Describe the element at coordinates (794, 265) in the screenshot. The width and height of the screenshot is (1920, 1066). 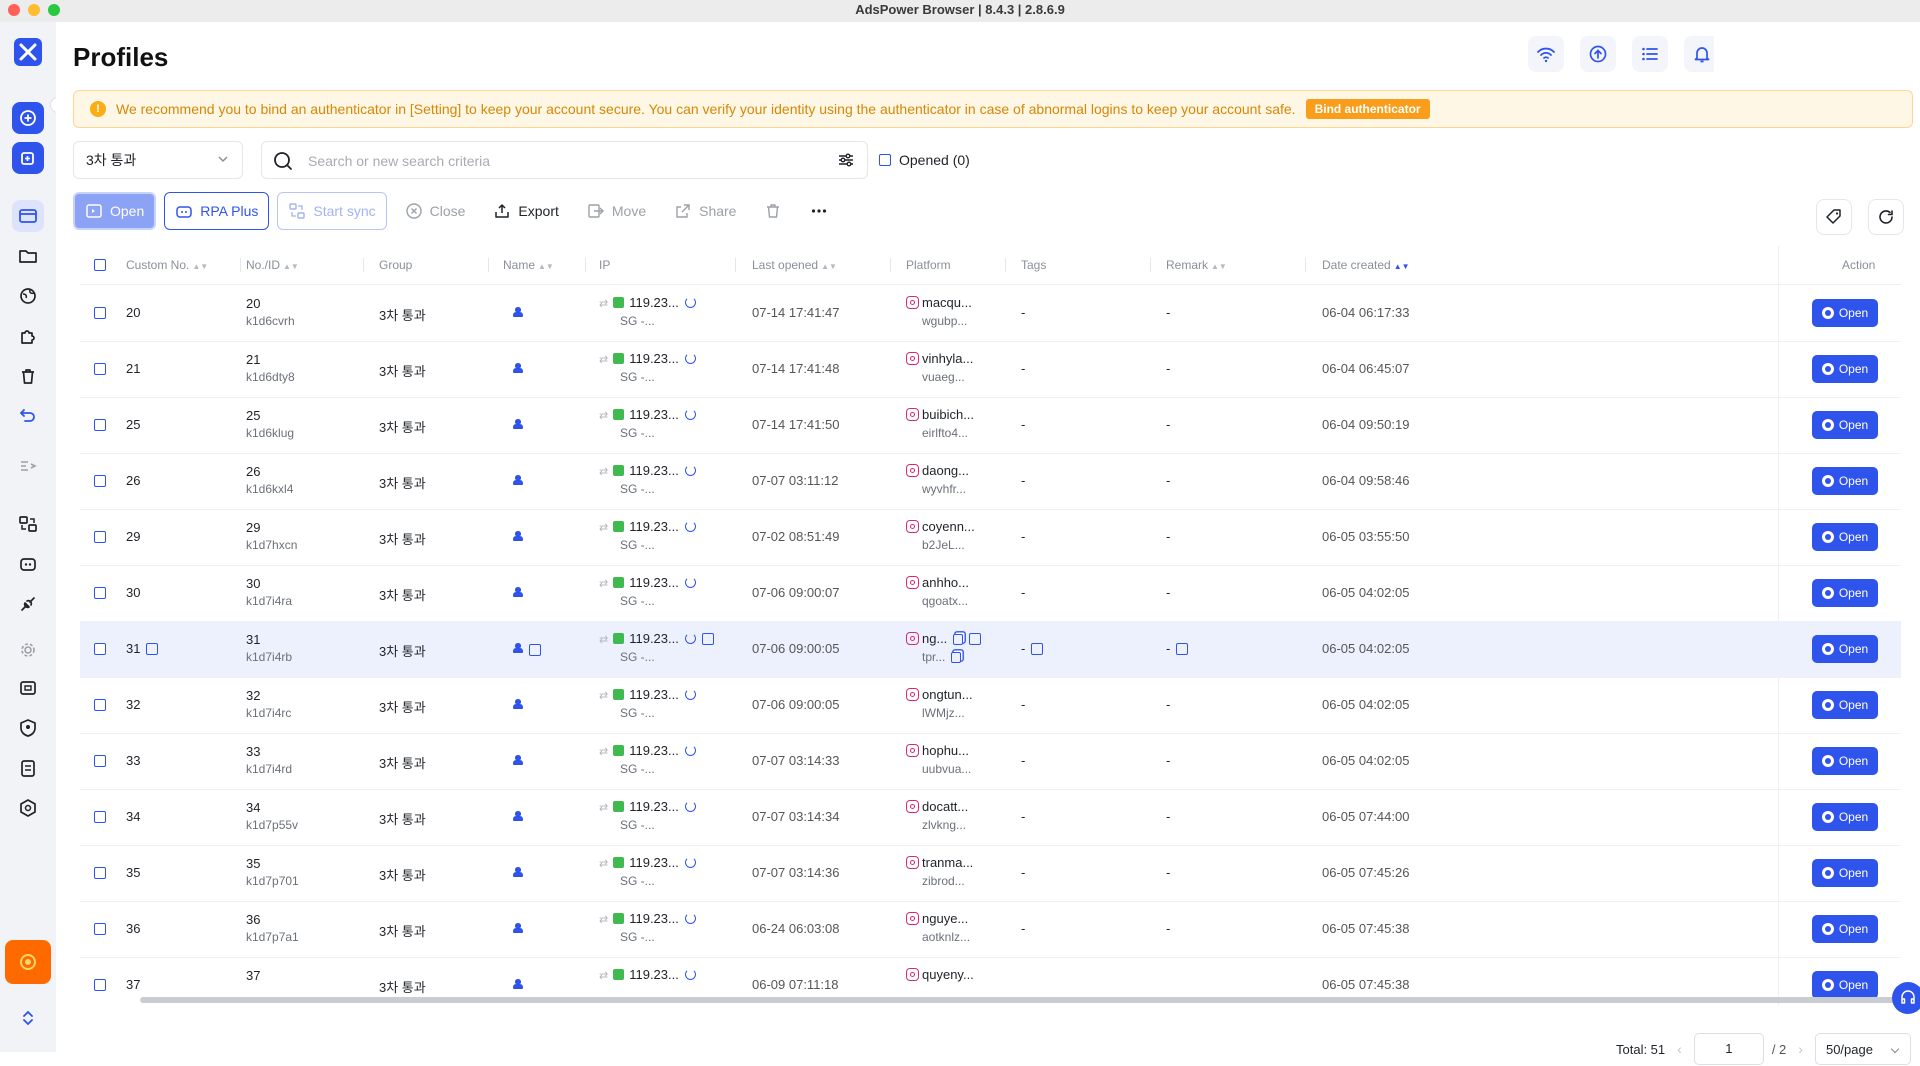
I see `th-last-opened: Last opened ▲▼` at that location.